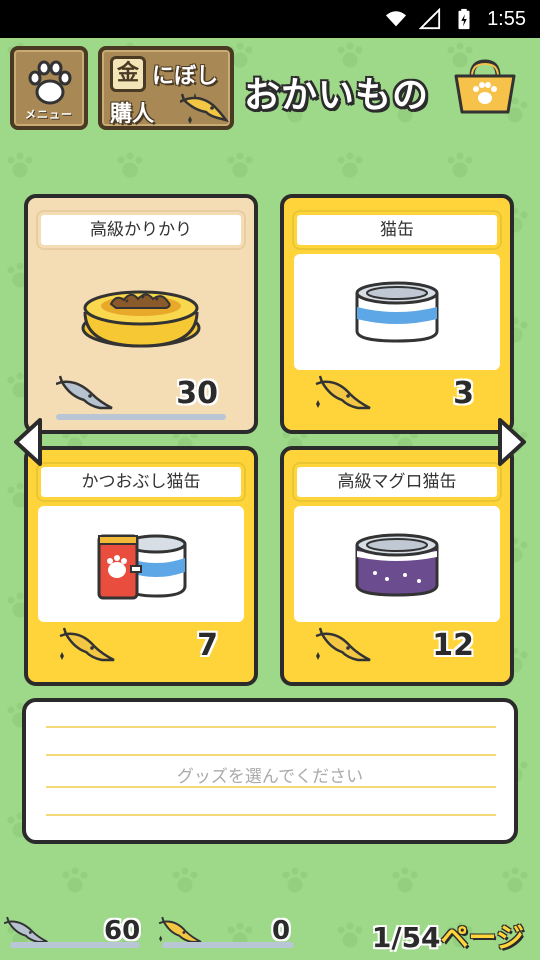  What do you see at coordinates (397, 482) in the screenshot?
I see `item-name: 高級マグロ猫缶` at bounding box center [397, 482].